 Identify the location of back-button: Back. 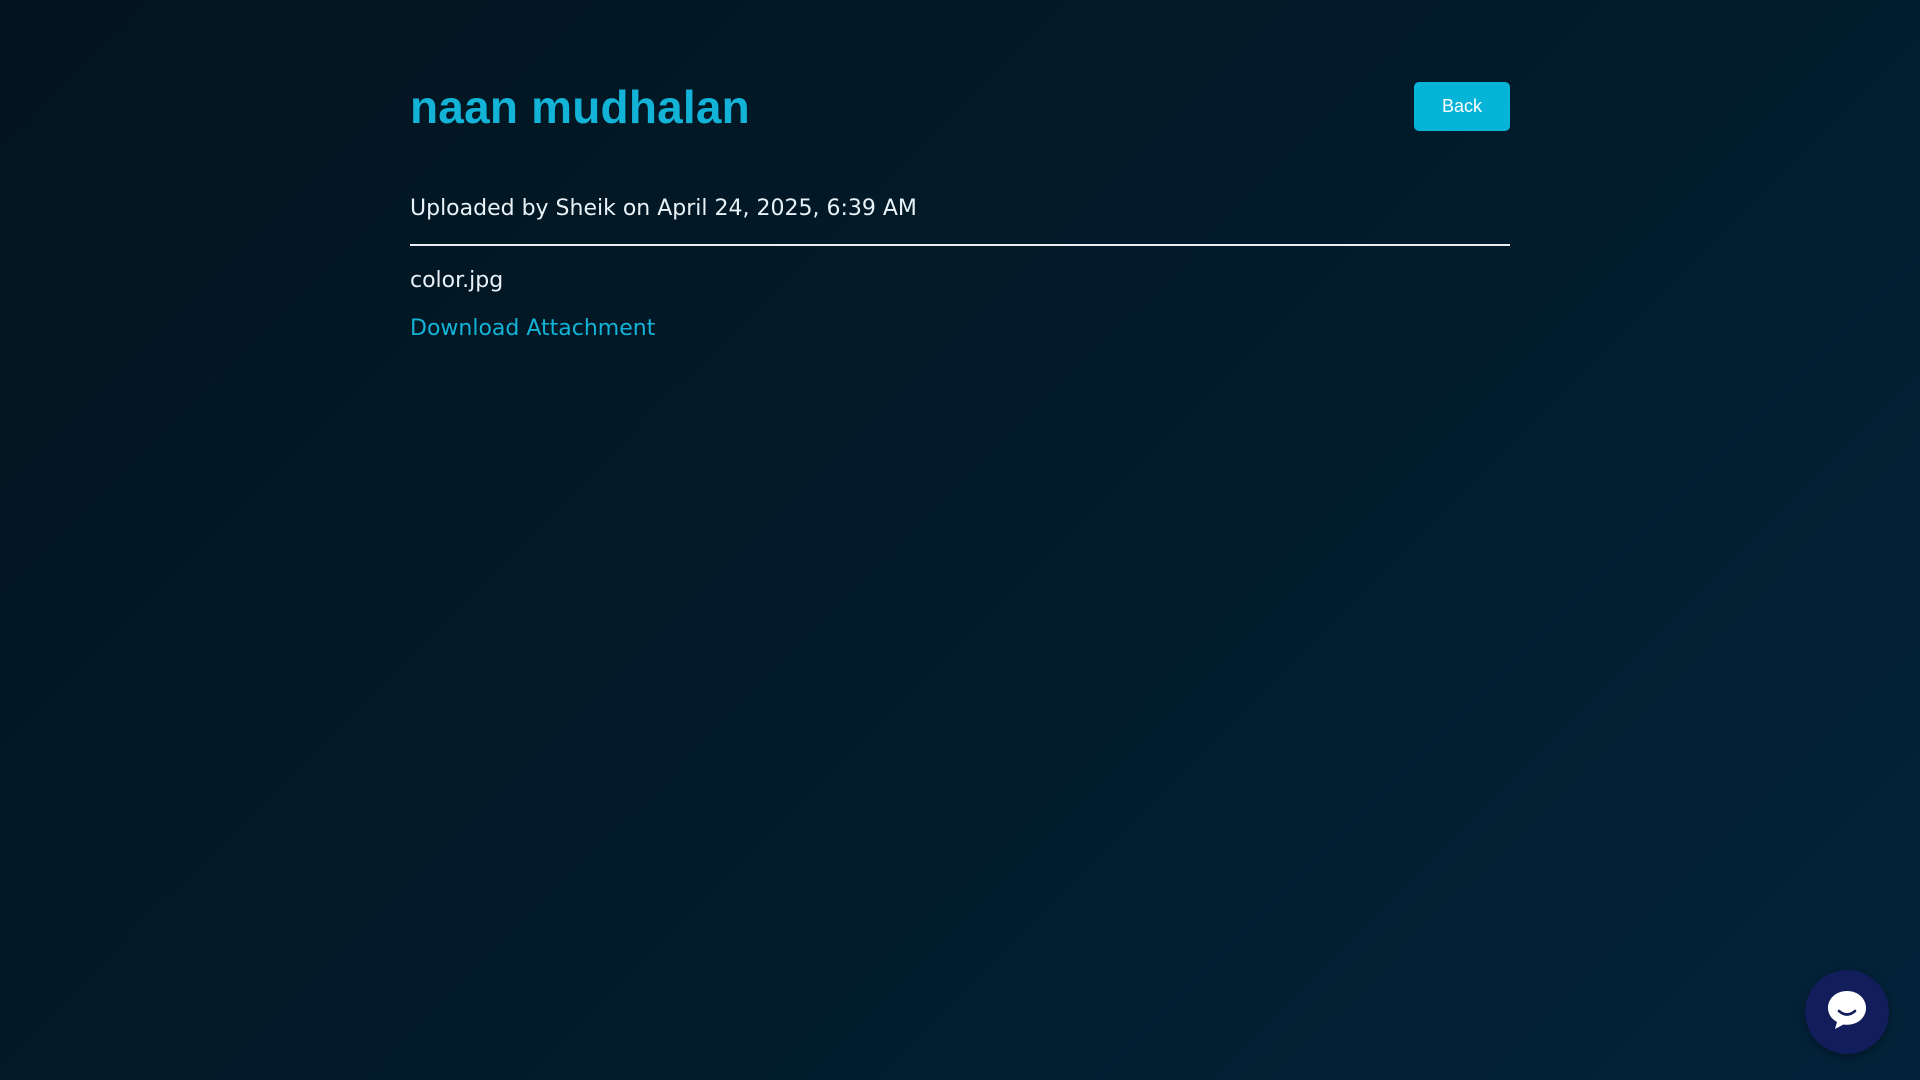
(1462, 106).